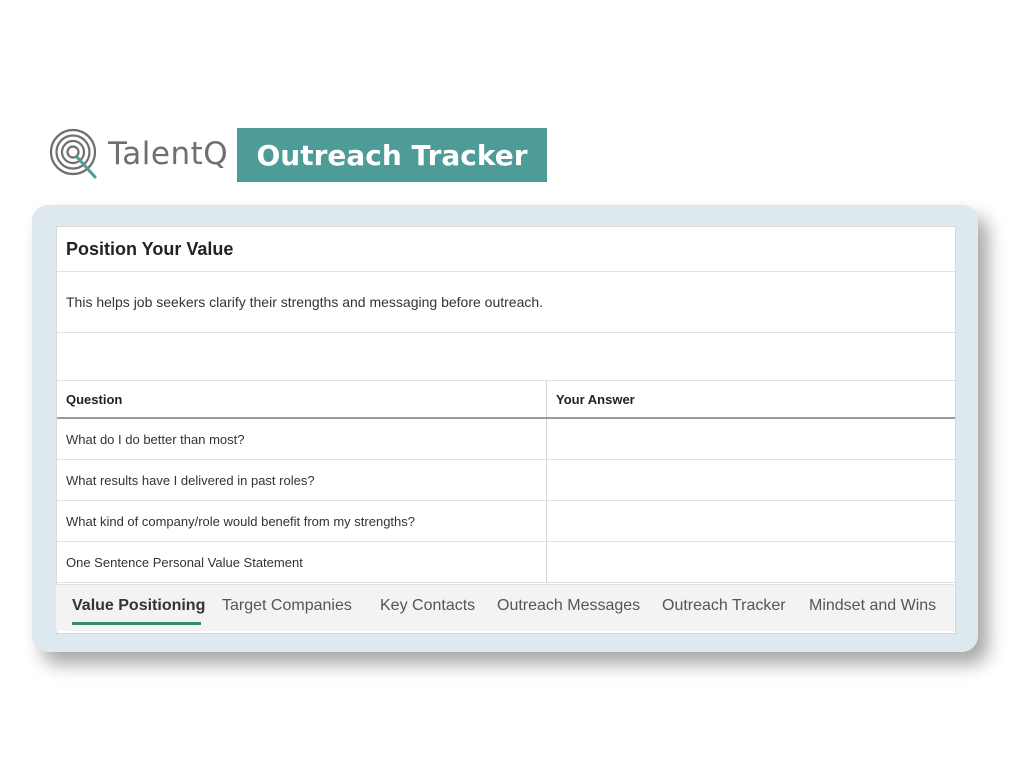  I want to click on maze-logo-icon, so click(73, 153).